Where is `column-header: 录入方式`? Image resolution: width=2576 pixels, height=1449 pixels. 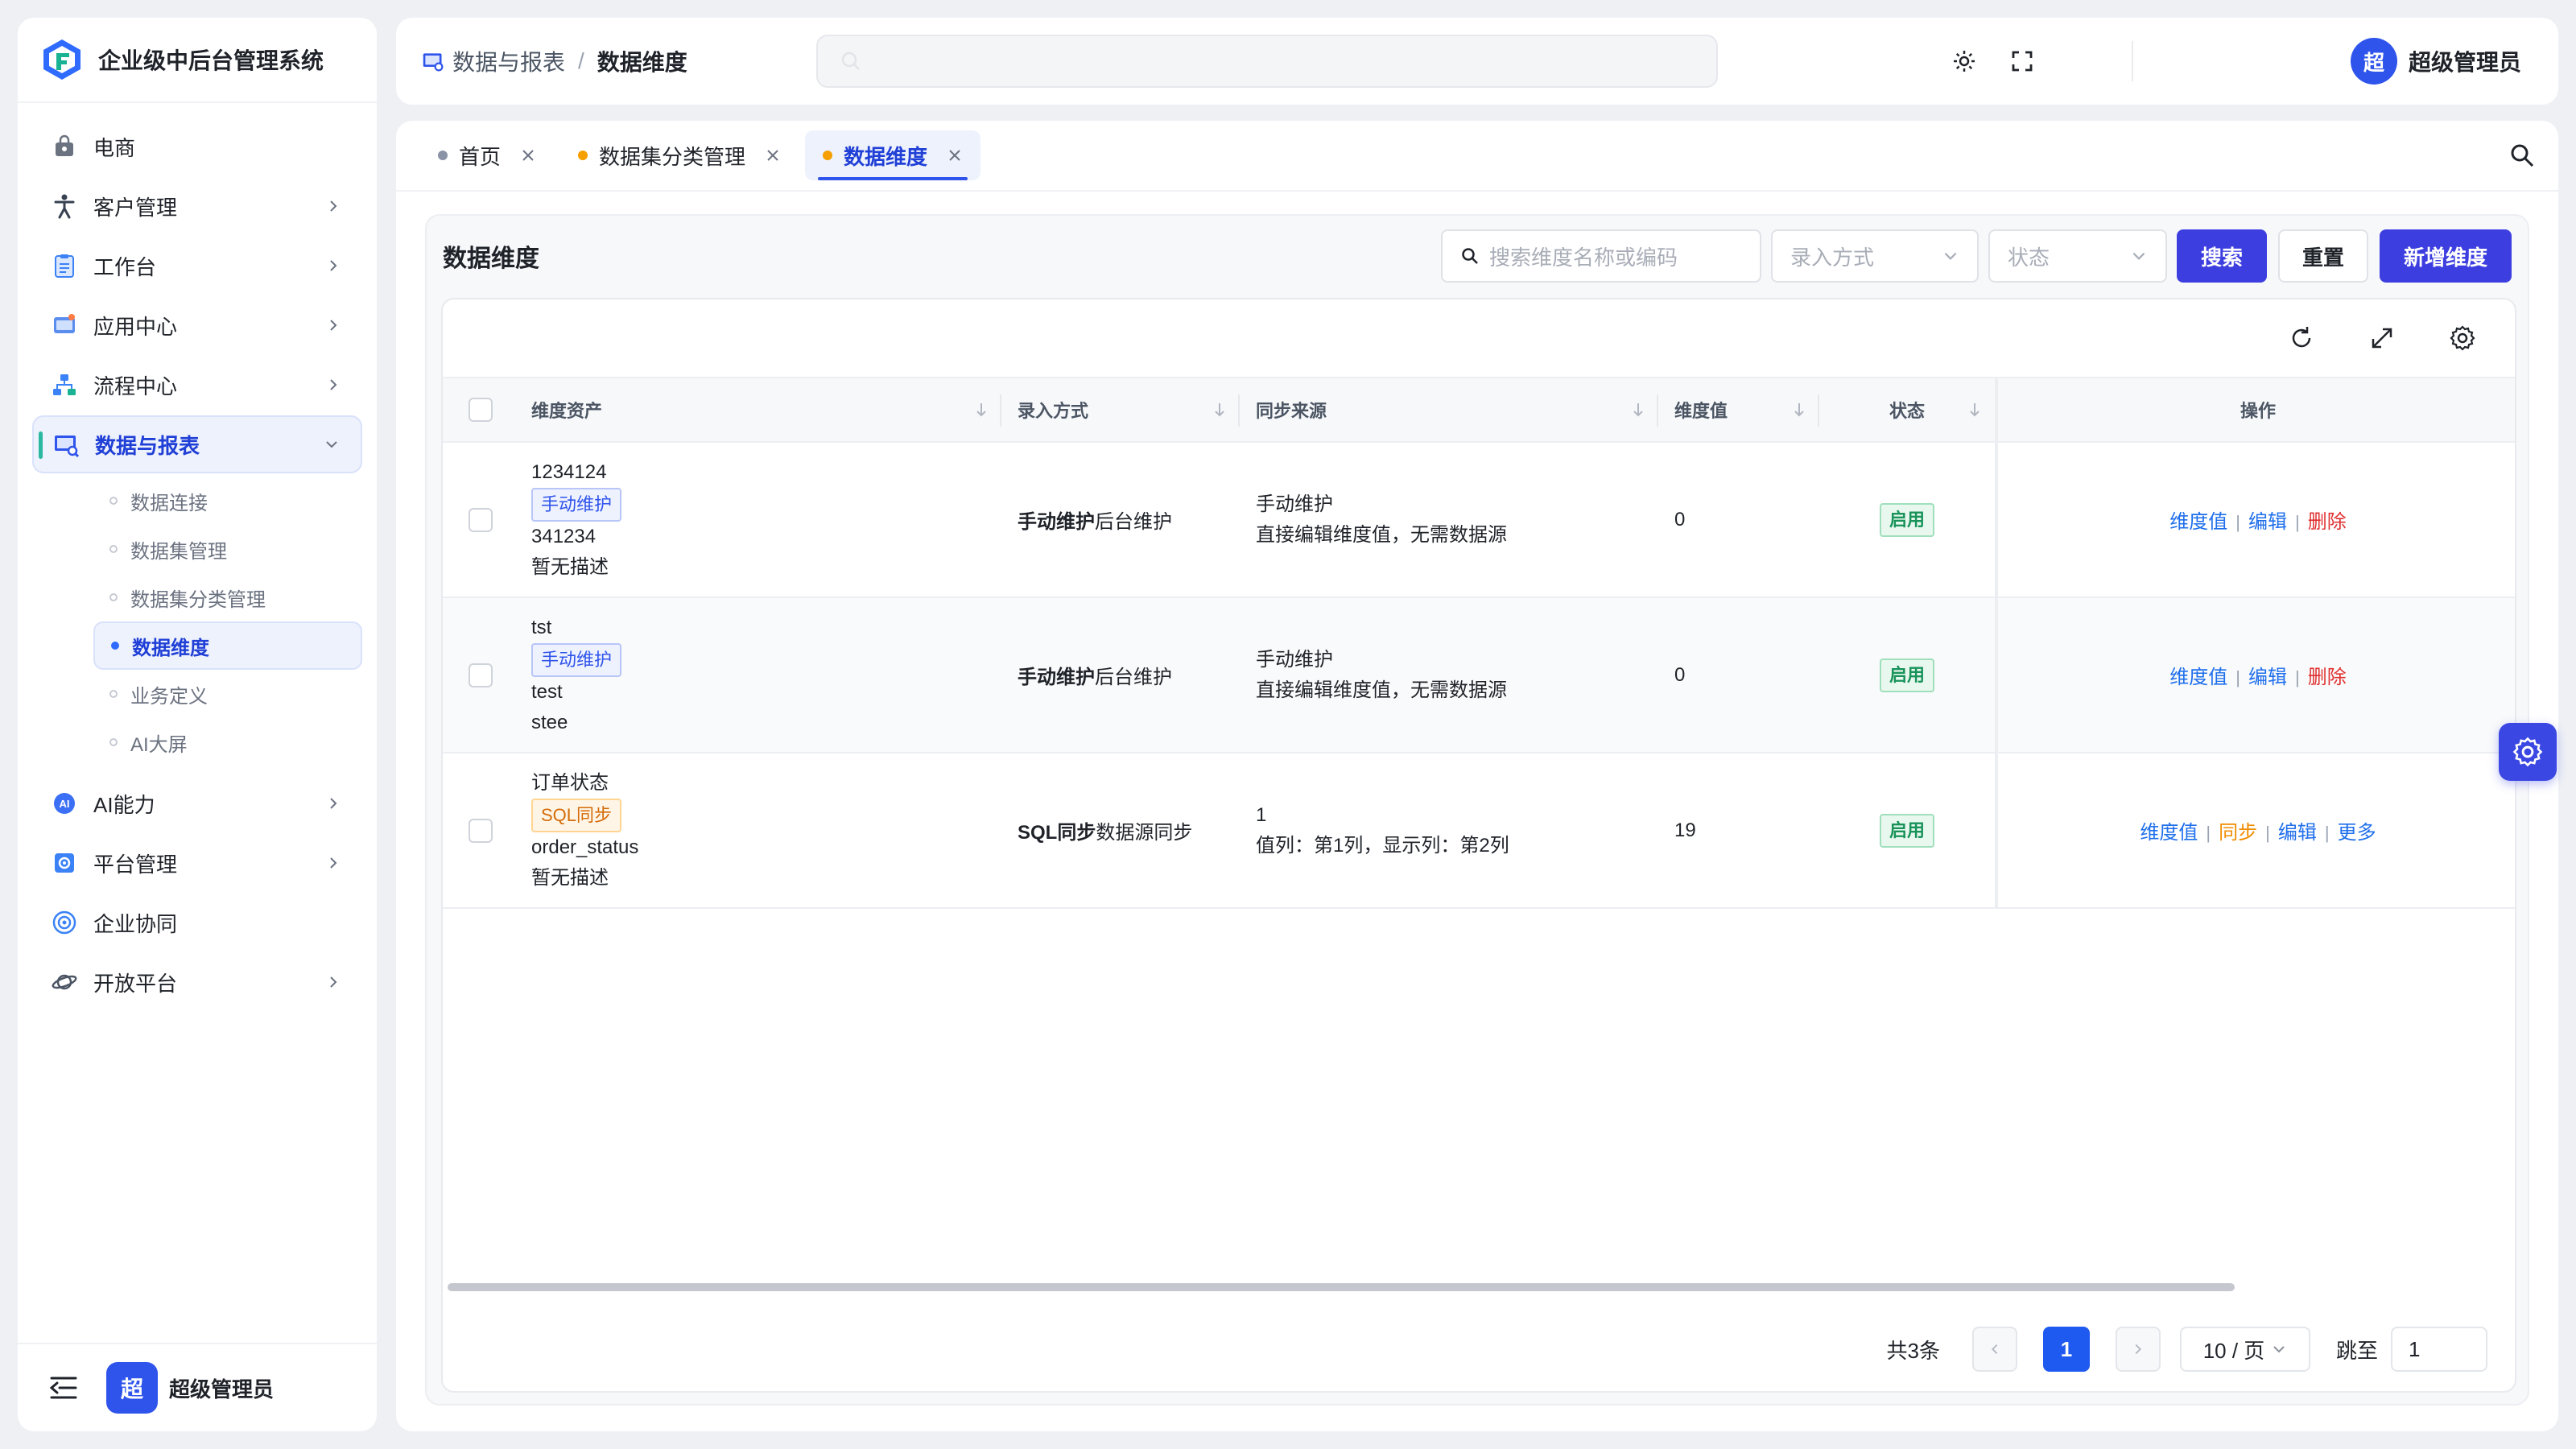 column-header: 录入方式 is located at coordinates (1120, 410).